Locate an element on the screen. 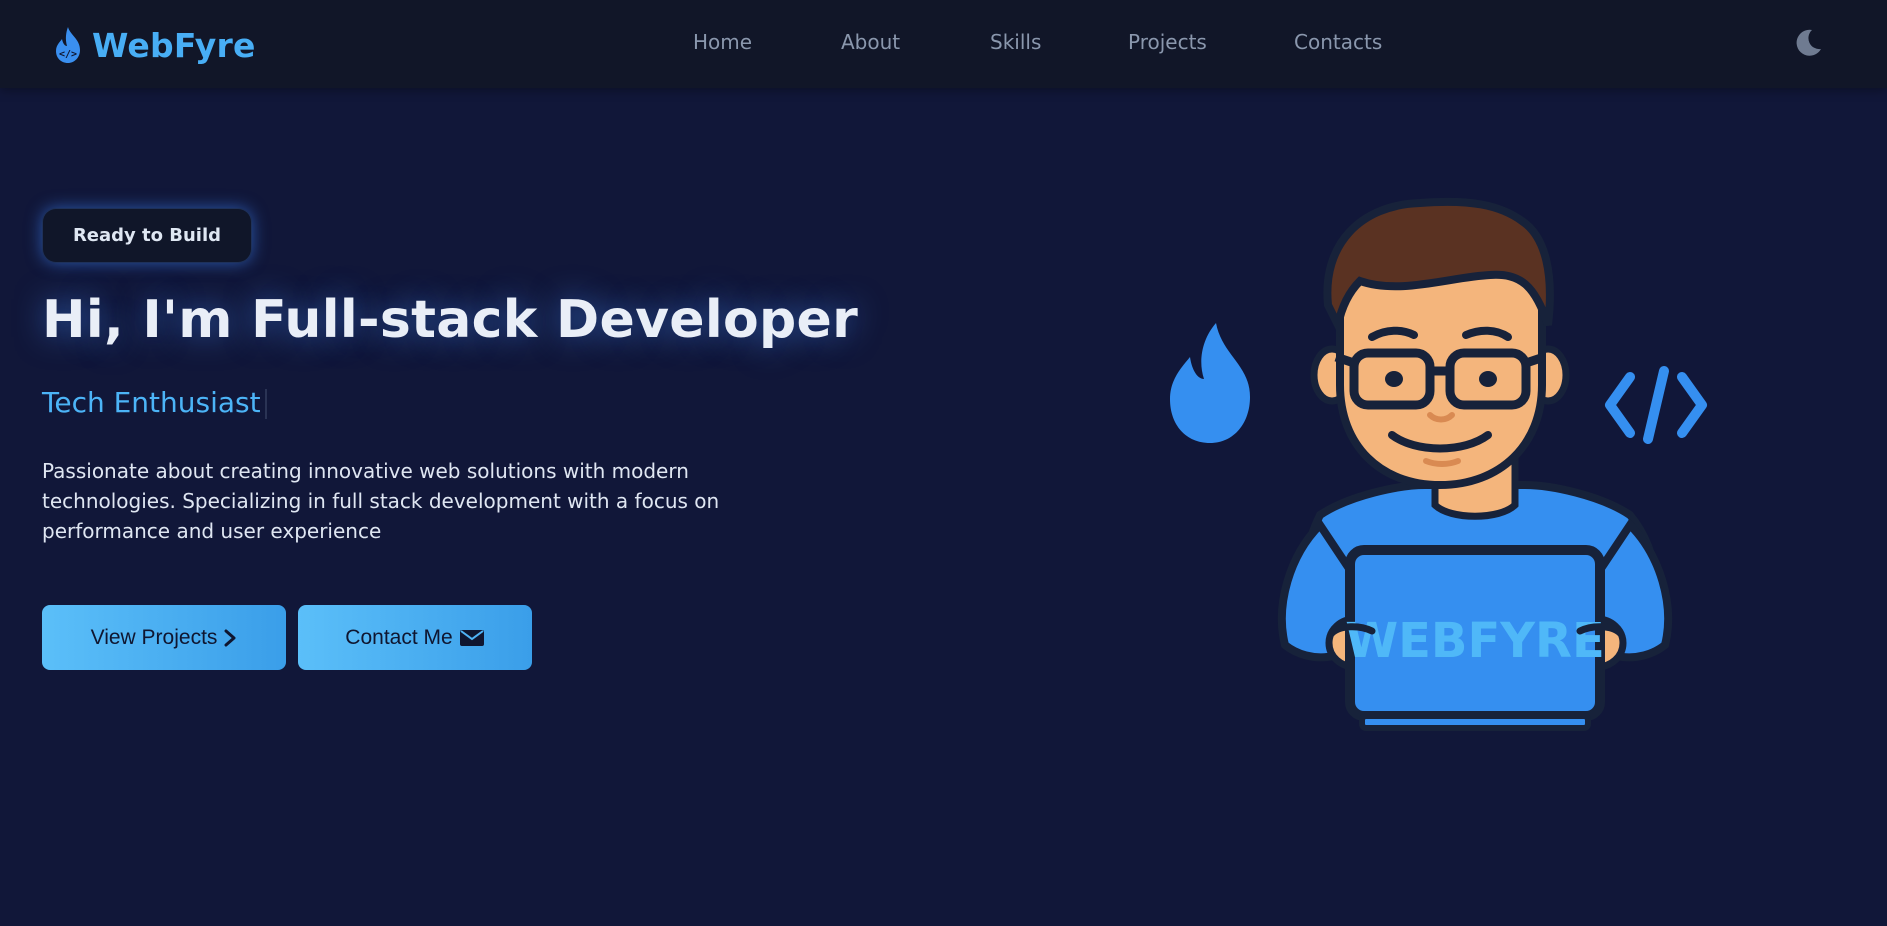  laptop-logo-text: WEBFYRE is located at coordinates (1475, 641).